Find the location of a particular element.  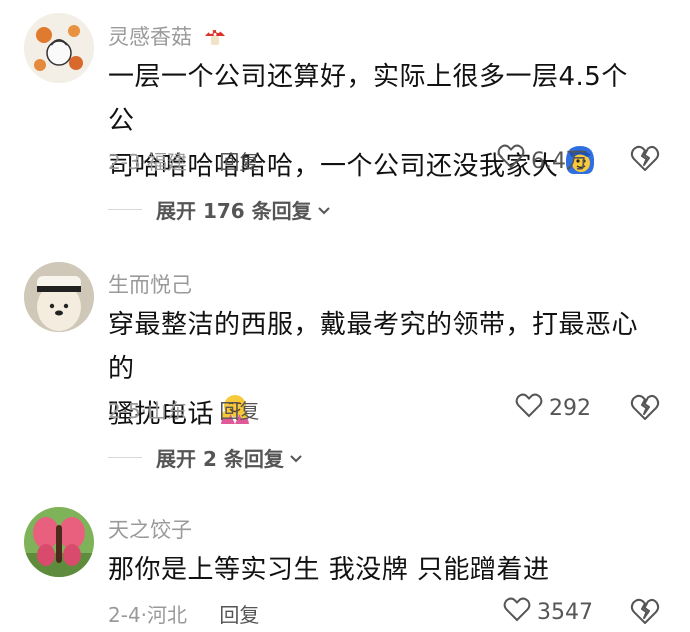

like-count: 292 is located at coordinates (570, 408).